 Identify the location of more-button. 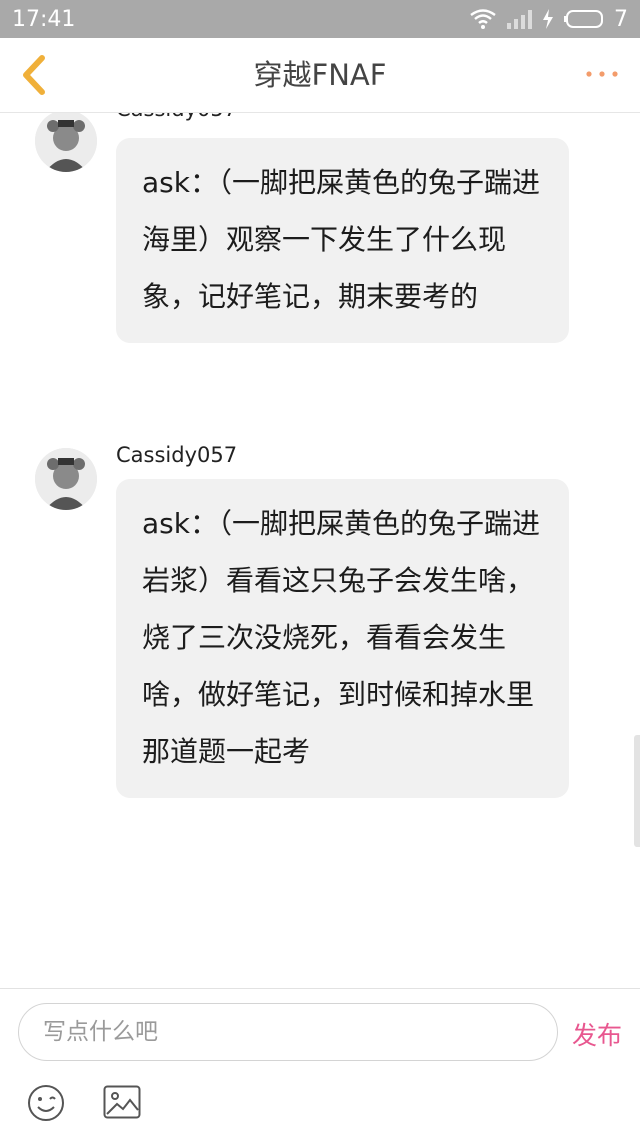
(602, 74).